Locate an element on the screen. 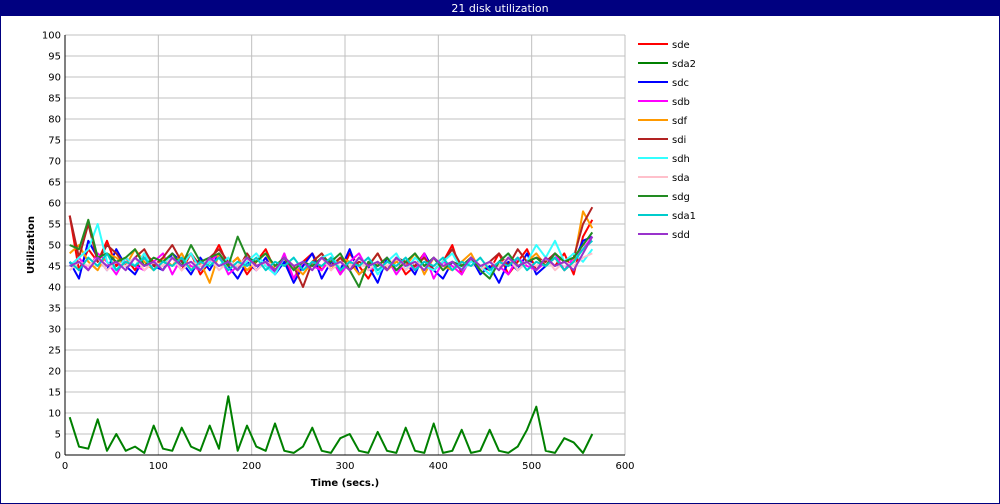 This screenshot has width=1000, height=504. x-tick-label: 300 is located at coordinates (344, 466).